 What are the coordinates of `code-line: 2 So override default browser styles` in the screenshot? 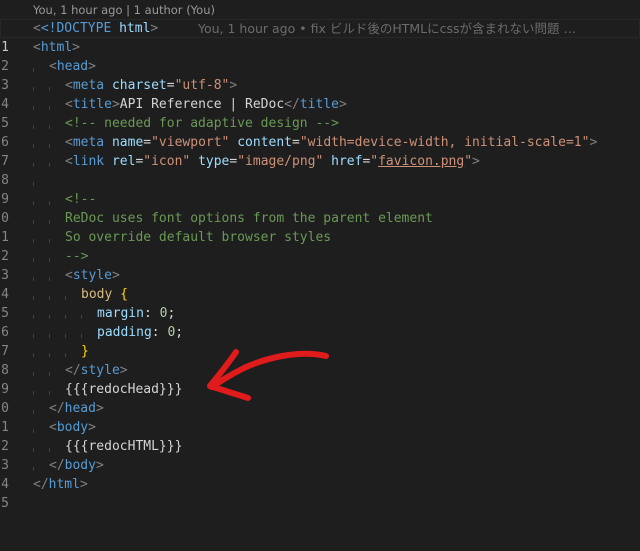 It's located at (320, 246).